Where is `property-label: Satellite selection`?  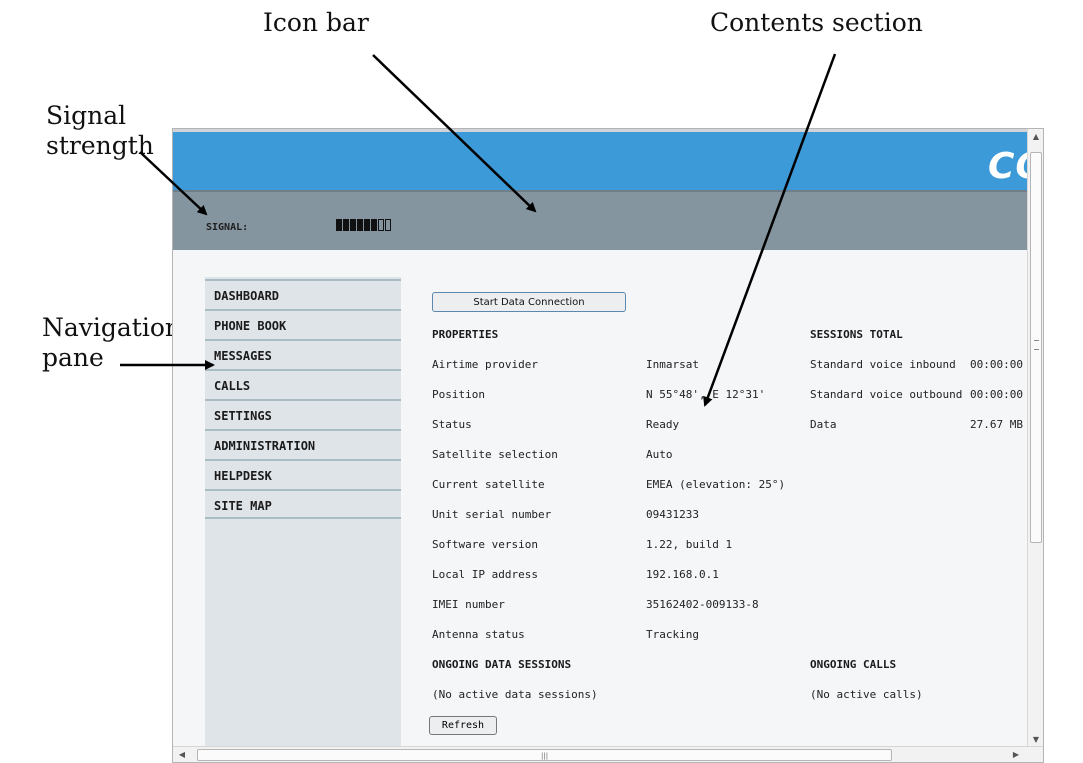 property-label: Satellite selection is located at coordinates (495, 454).